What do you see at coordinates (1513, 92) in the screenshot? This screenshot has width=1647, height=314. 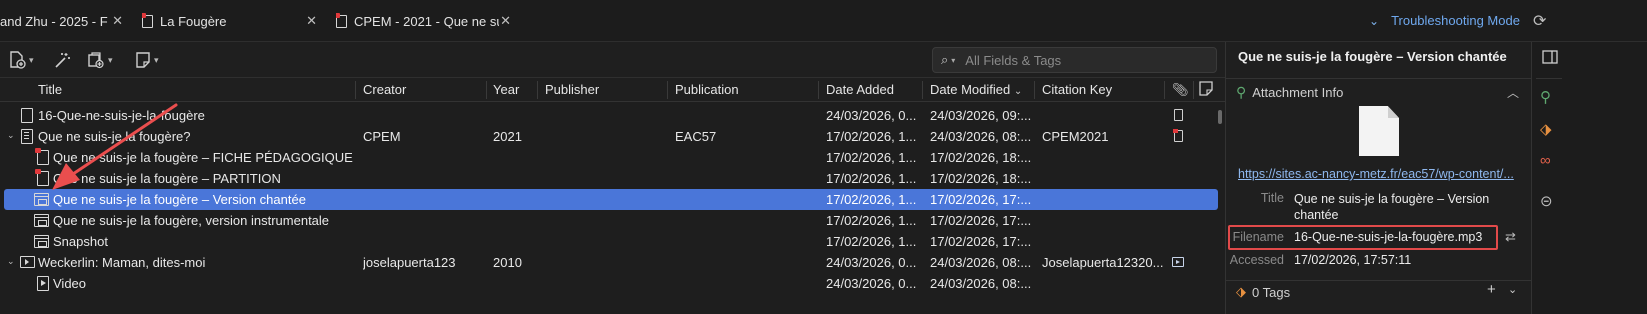 I see `chevron-up-icon: ︿` at bounding box center [1513, 92].